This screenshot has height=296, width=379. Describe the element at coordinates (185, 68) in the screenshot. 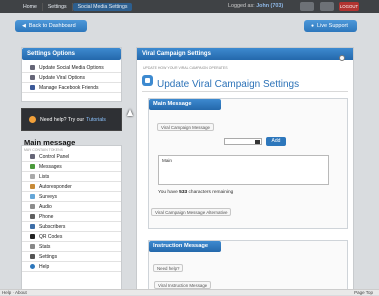

I see `page-subtitle: UPDATE HOW YOUR VIRAL CAMPAIGN OPERATES` at that location.